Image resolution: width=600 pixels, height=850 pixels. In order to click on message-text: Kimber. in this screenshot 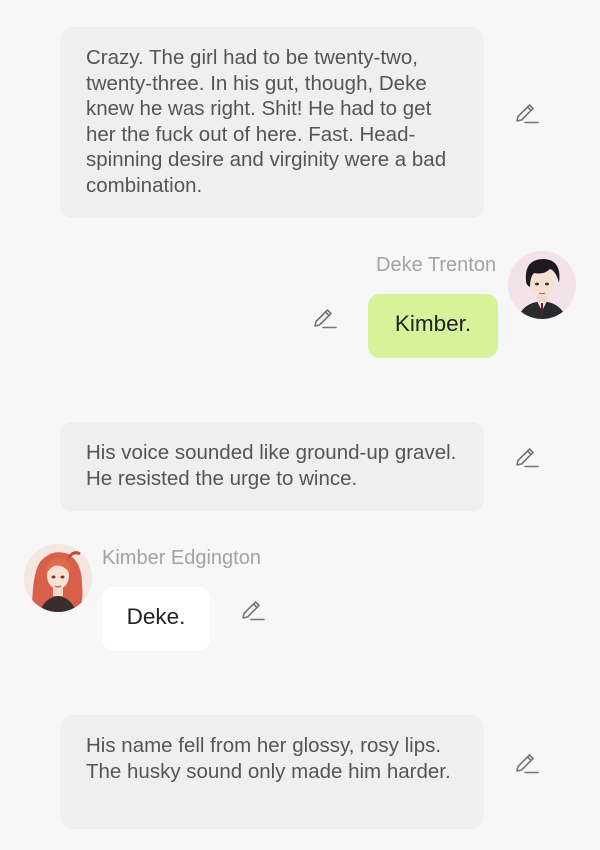, I will do `click(433, 323)`.